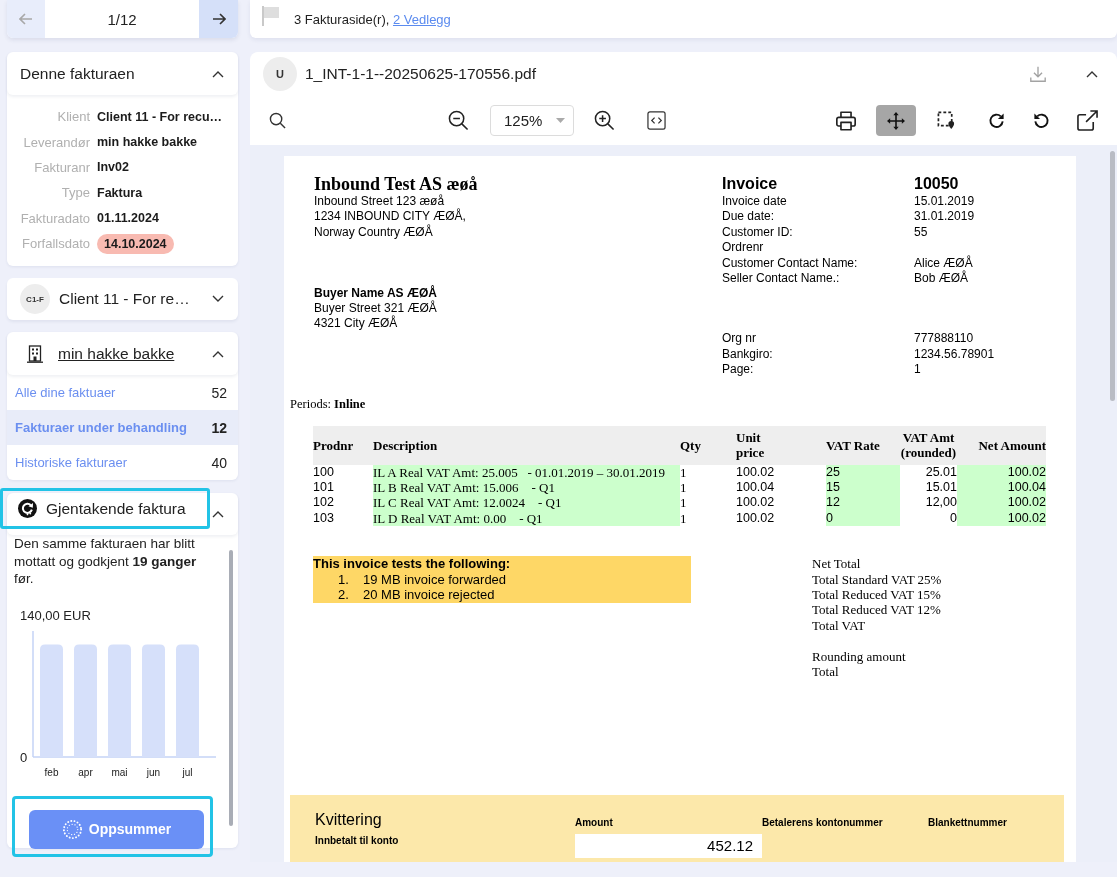  What do you see at coordinates (751, 445) in the screenshot?
I see `column-header: Unit price` at bounding box center [751, 445].